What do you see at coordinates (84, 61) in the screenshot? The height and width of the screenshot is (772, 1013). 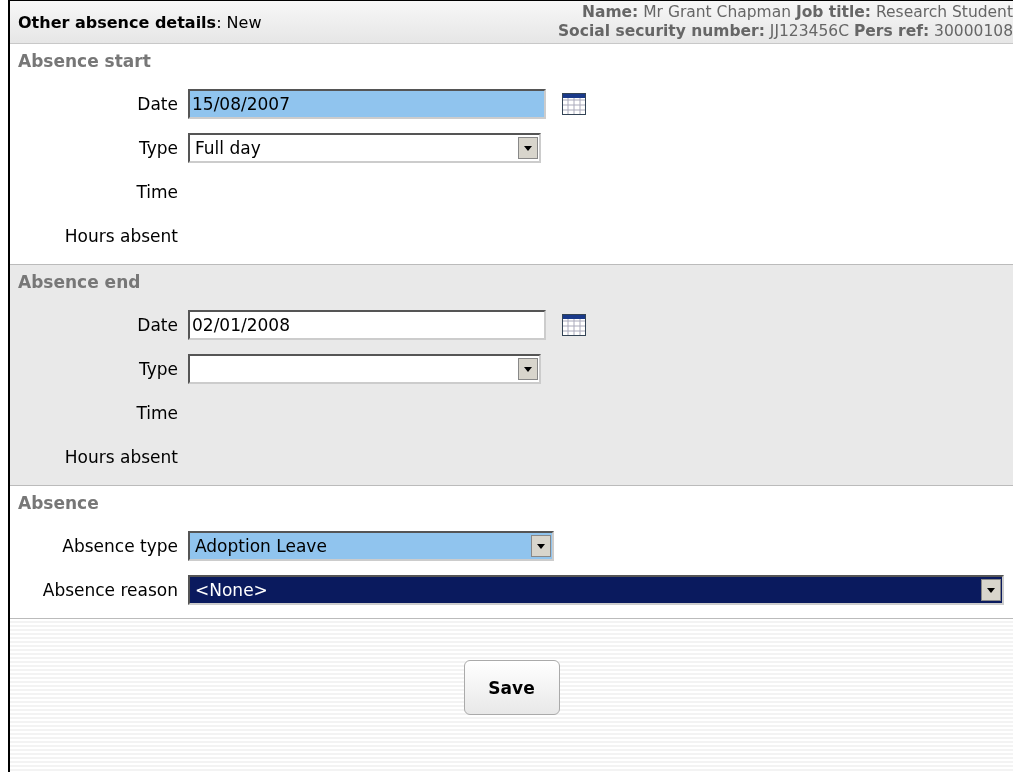 I see `section-title: Absence start` at bounding box center [84, 61].